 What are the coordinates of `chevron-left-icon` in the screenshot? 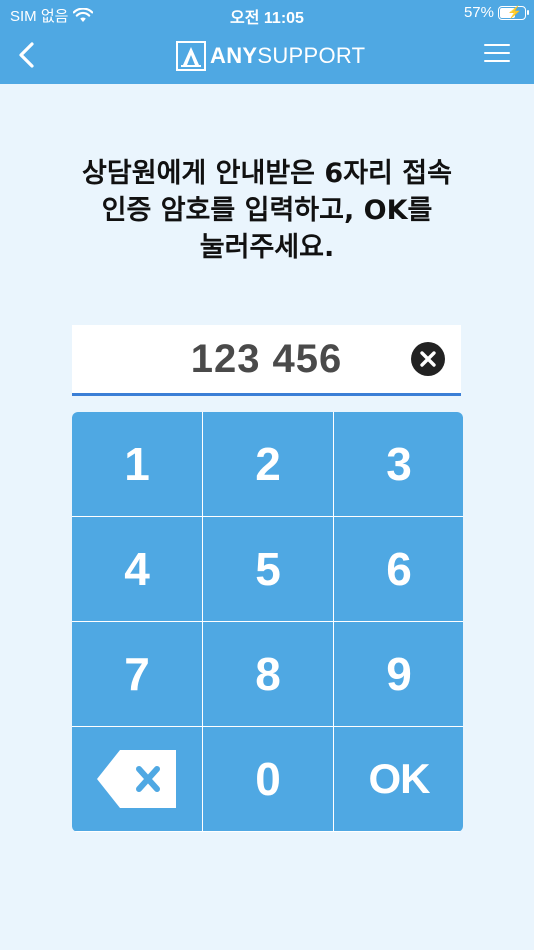 It's located at (26, 55).